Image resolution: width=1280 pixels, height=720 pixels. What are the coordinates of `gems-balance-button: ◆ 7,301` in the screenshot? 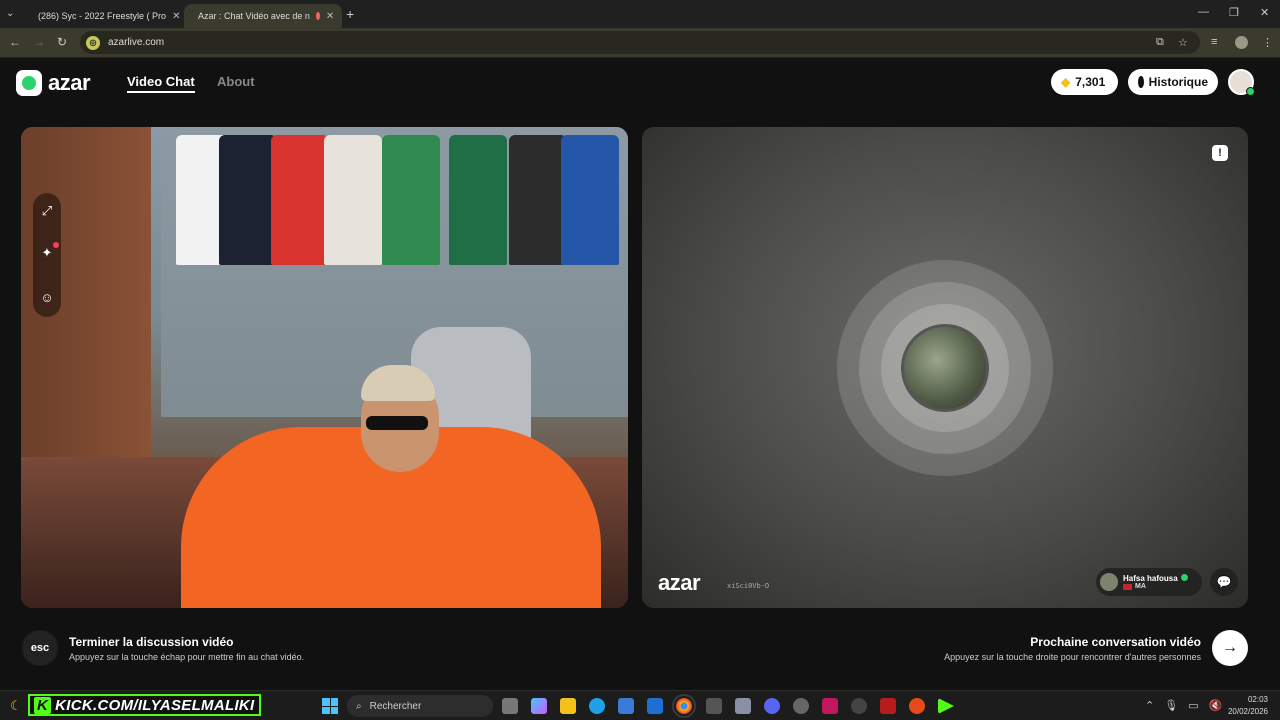 It's located at (1084, 82).